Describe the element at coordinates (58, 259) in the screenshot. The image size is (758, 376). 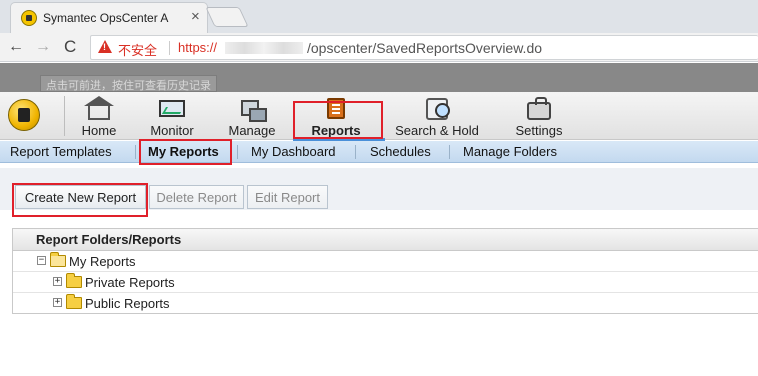
I see `folder-open-icon` at that location.